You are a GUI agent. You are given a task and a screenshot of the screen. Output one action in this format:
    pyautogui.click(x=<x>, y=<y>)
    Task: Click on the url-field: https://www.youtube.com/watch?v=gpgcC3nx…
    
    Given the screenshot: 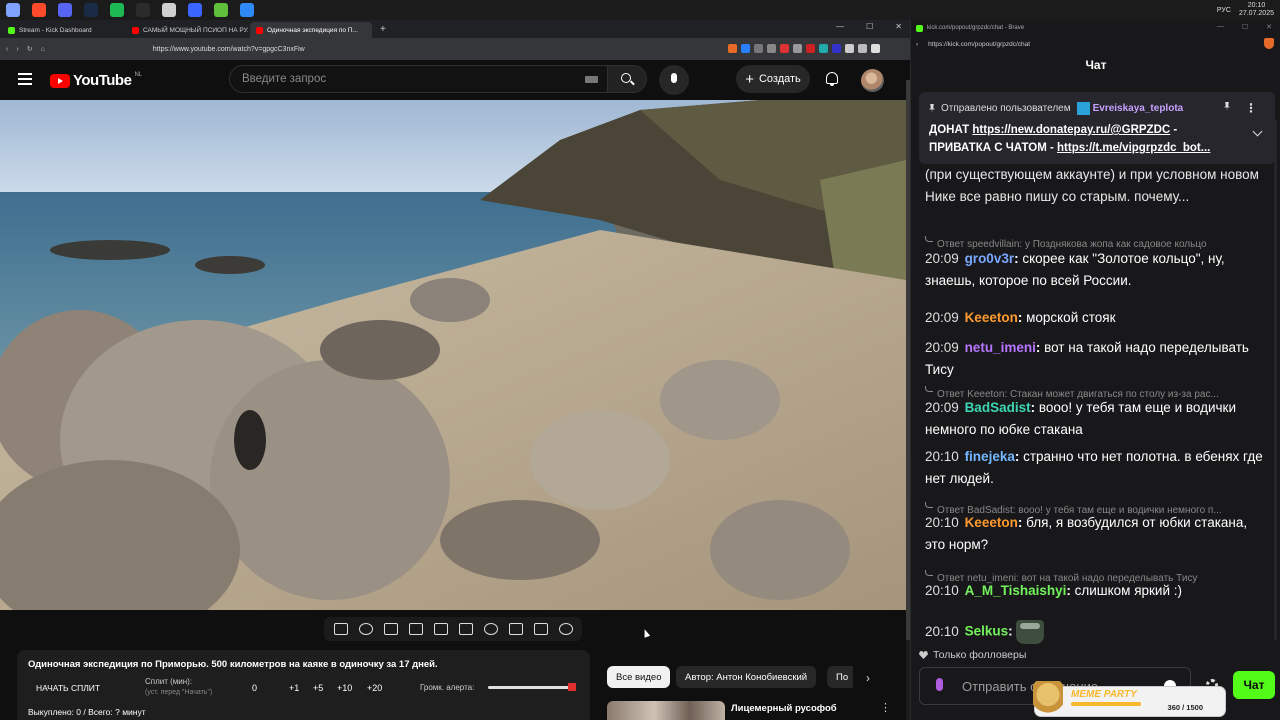 What is the action you would take?
    pyautogui.click(x=229, y=49)
    